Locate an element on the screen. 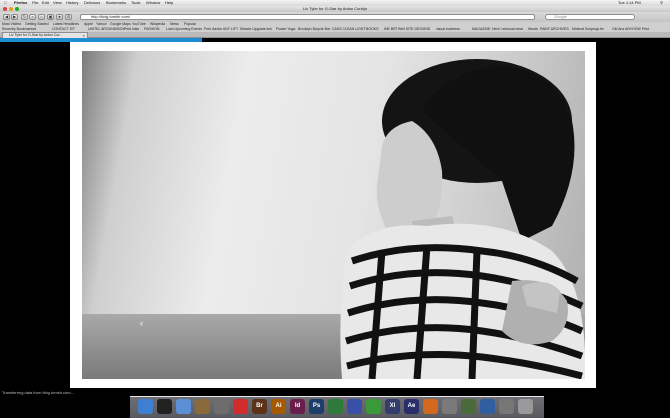  bookmark-item: Apple is located at coordinates (88, 24).